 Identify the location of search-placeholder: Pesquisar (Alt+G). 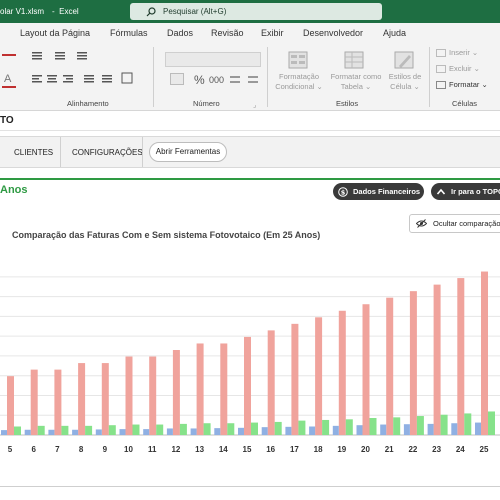
(195, 11).